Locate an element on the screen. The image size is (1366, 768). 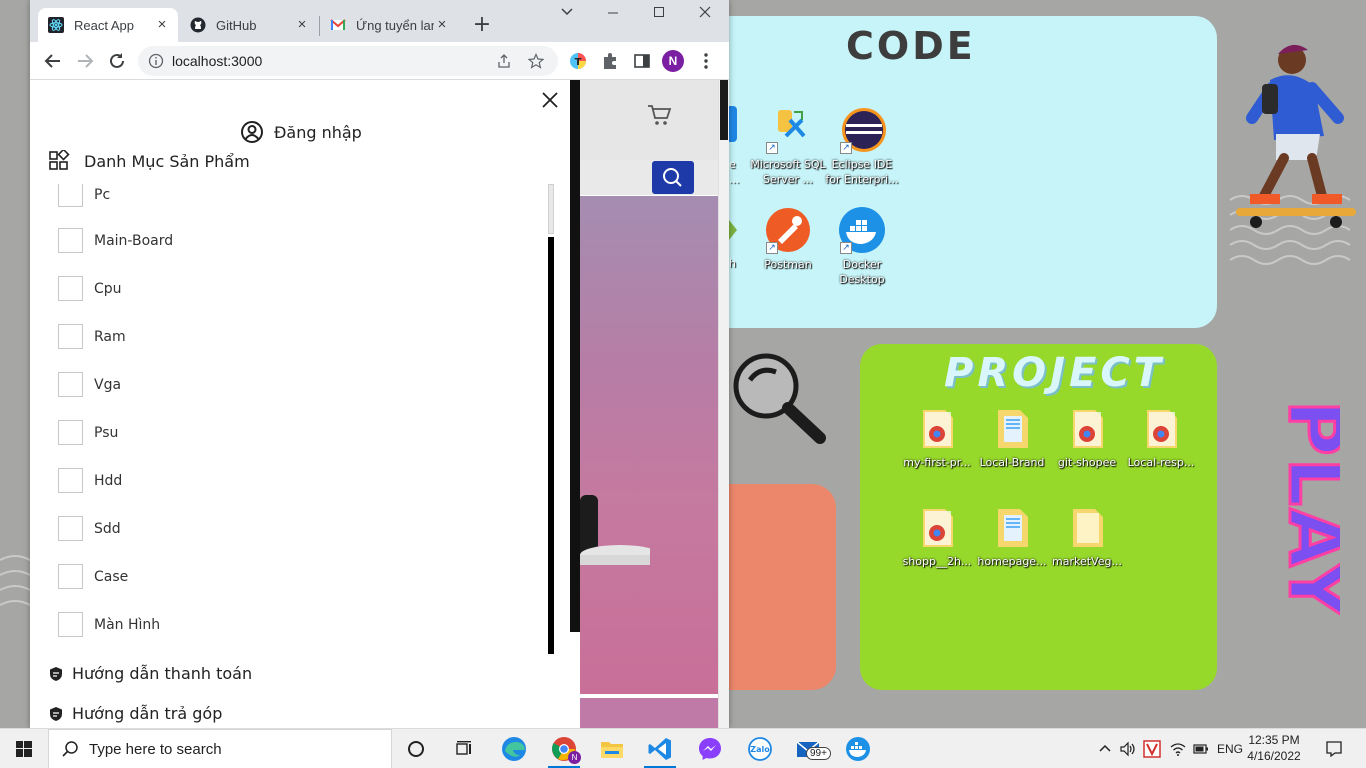
desktop-icon-docker: ↗ Docker Desktop is located at coordinates (862, 246).